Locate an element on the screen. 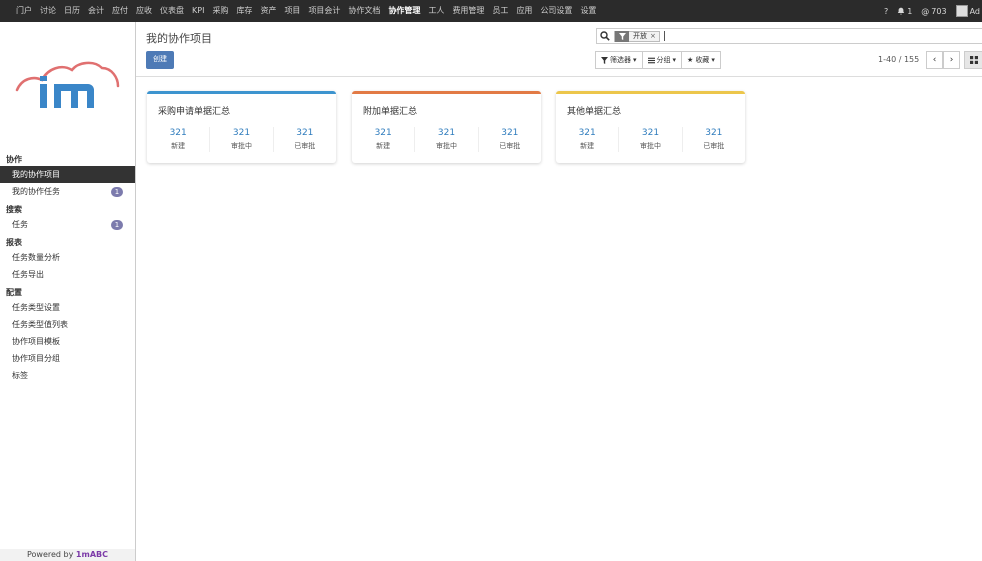  sidebar-item-label: 标签 is located at coordinates (20, 375).